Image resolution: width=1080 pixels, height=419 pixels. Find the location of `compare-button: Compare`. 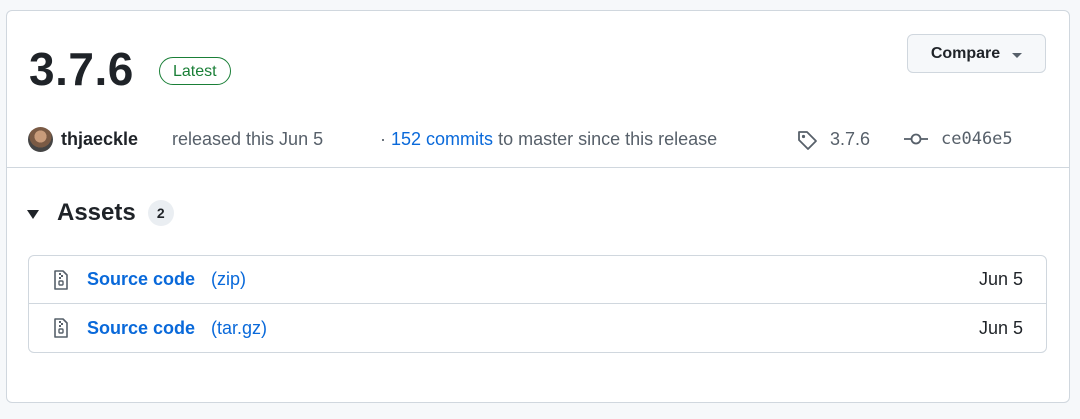

compare-button: Compare is located at coordinates (976, 53).